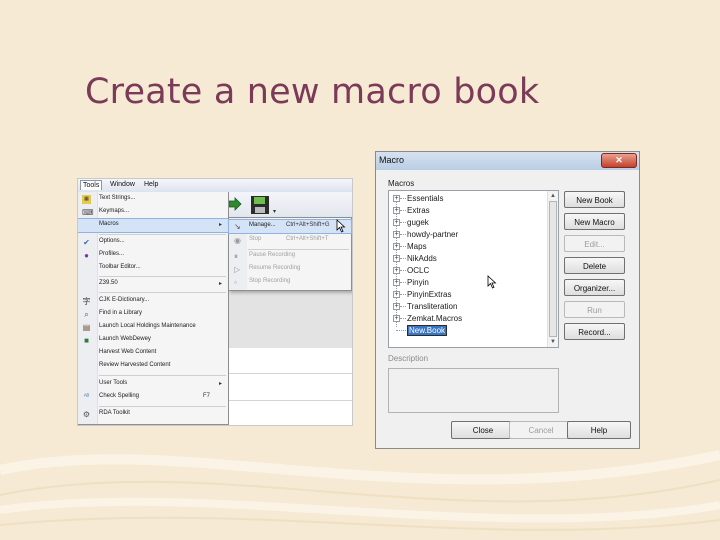 This screenshot has height=540, width=720. I want to click on menu-help: Help, so click(151, 184).